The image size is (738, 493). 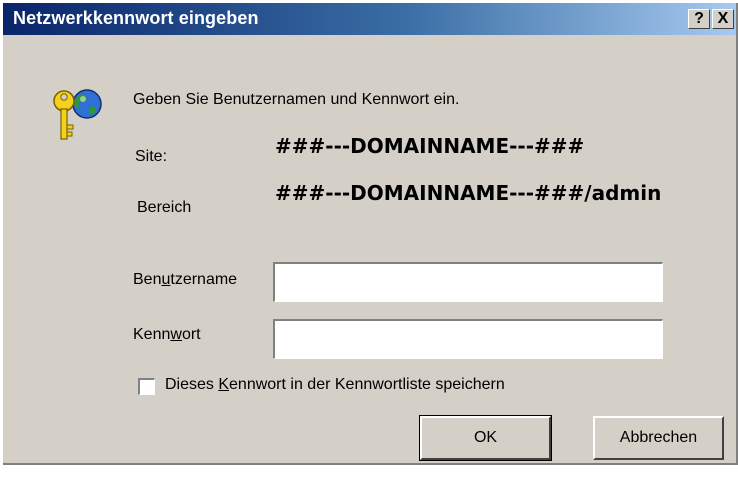 What do you see at coordinates (468, 282) in the screenshot?
I see `username-field` at bounding box center [468, 282].